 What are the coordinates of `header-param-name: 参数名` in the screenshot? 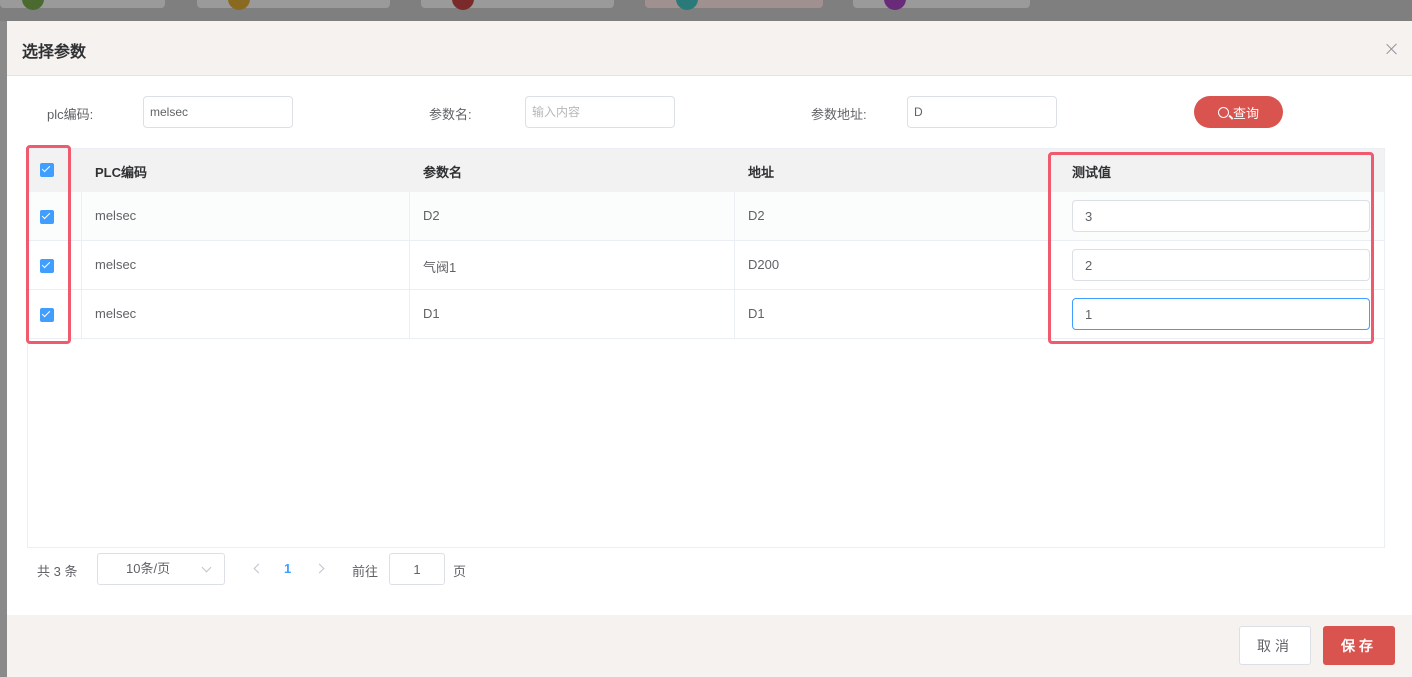 It's located at (443, 172).